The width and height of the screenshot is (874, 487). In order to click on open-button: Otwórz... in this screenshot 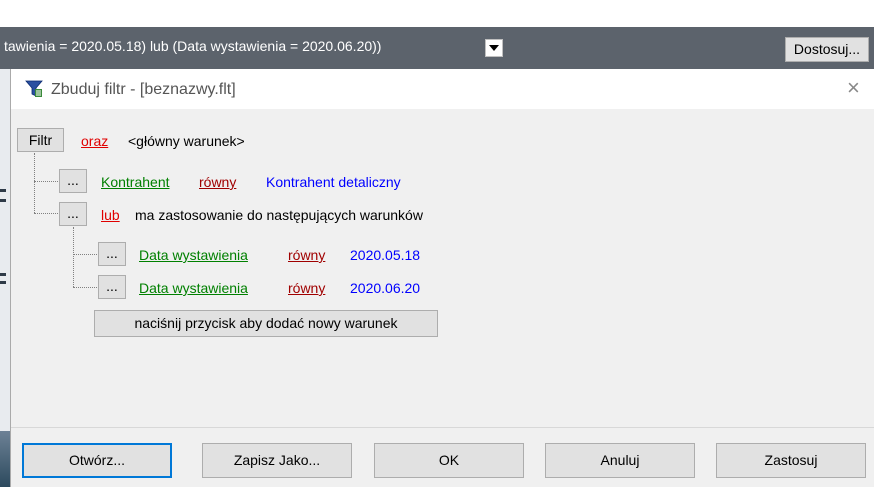, I will do `click(97, 460)`.